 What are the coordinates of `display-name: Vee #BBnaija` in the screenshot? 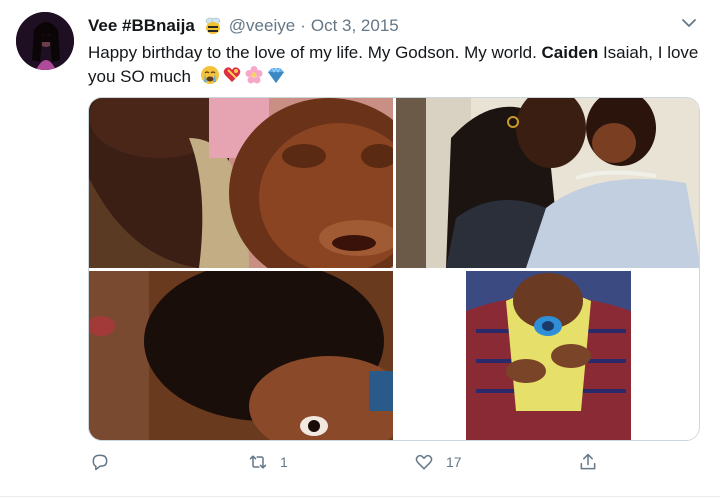 It's located at (141, 26).